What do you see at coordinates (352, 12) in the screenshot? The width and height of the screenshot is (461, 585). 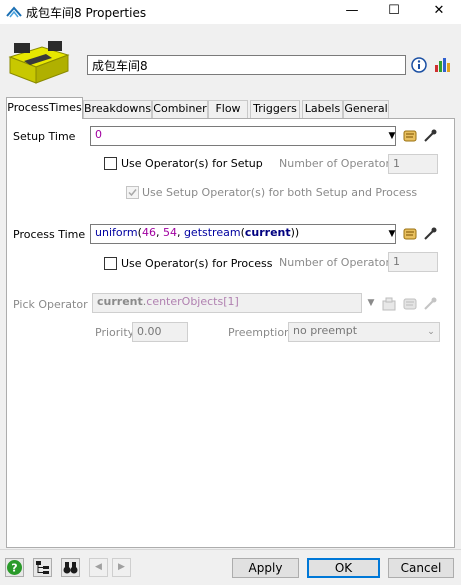 I see `minimize-button: —` at bounding box center [352, 12].